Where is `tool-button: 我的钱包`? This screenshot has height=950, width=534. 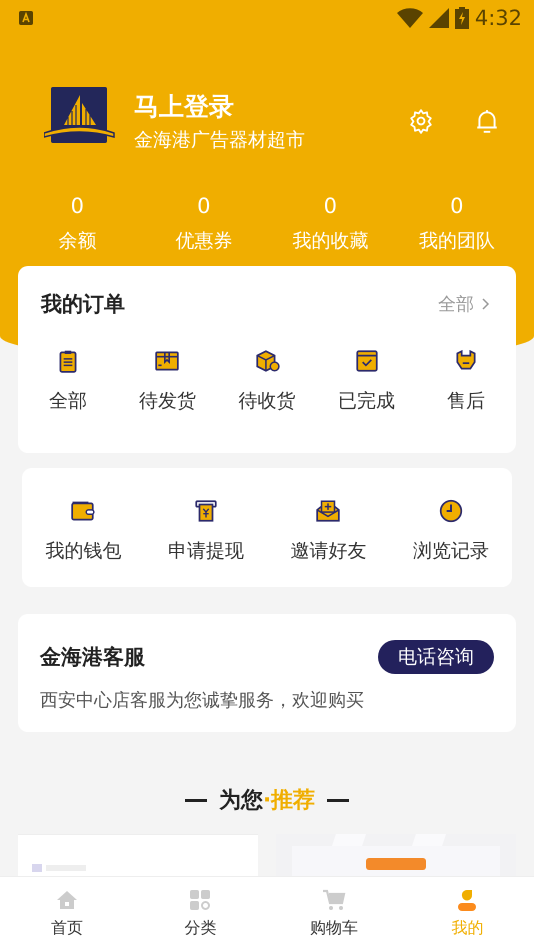
tool-button: 我的钱包 is located at coordinates (83, 531).